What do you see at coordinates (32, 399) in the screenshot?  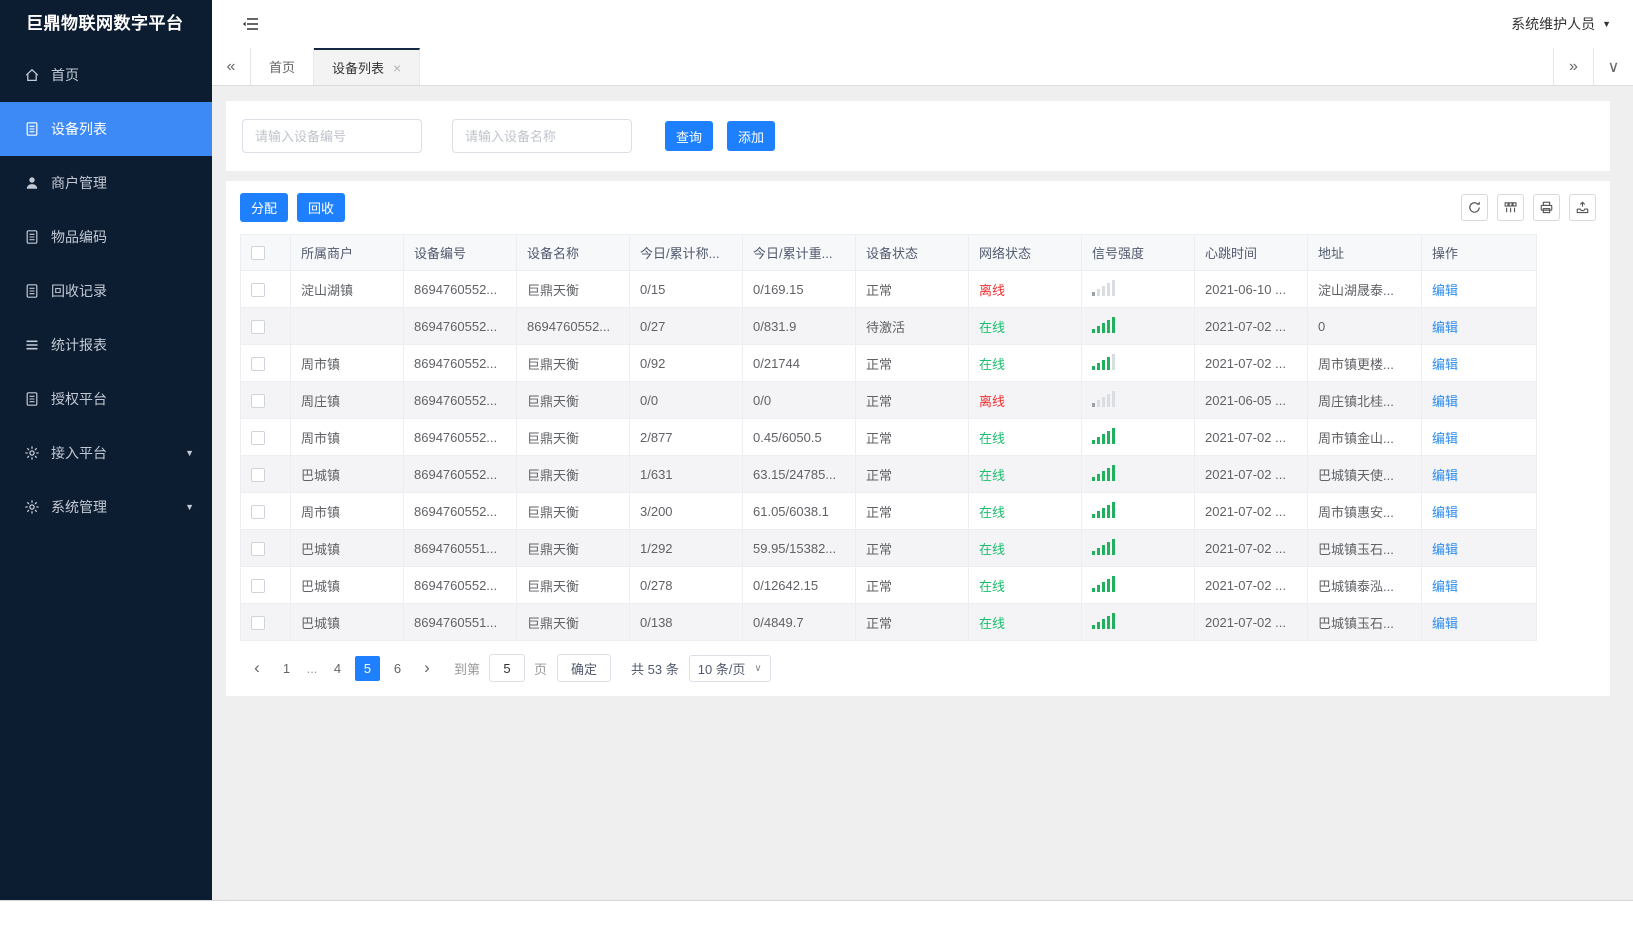 I see `file-icon` at bounding box center [32, 399].